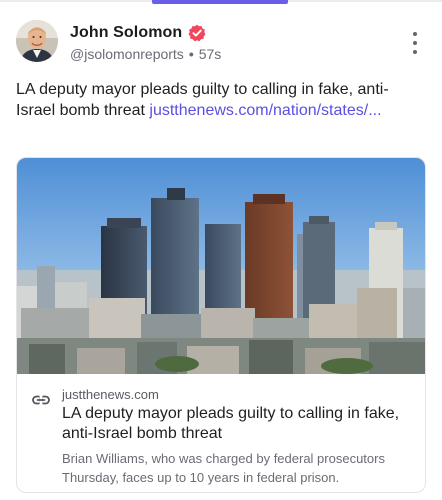  I want to click on link-icon, so click(41, 400).